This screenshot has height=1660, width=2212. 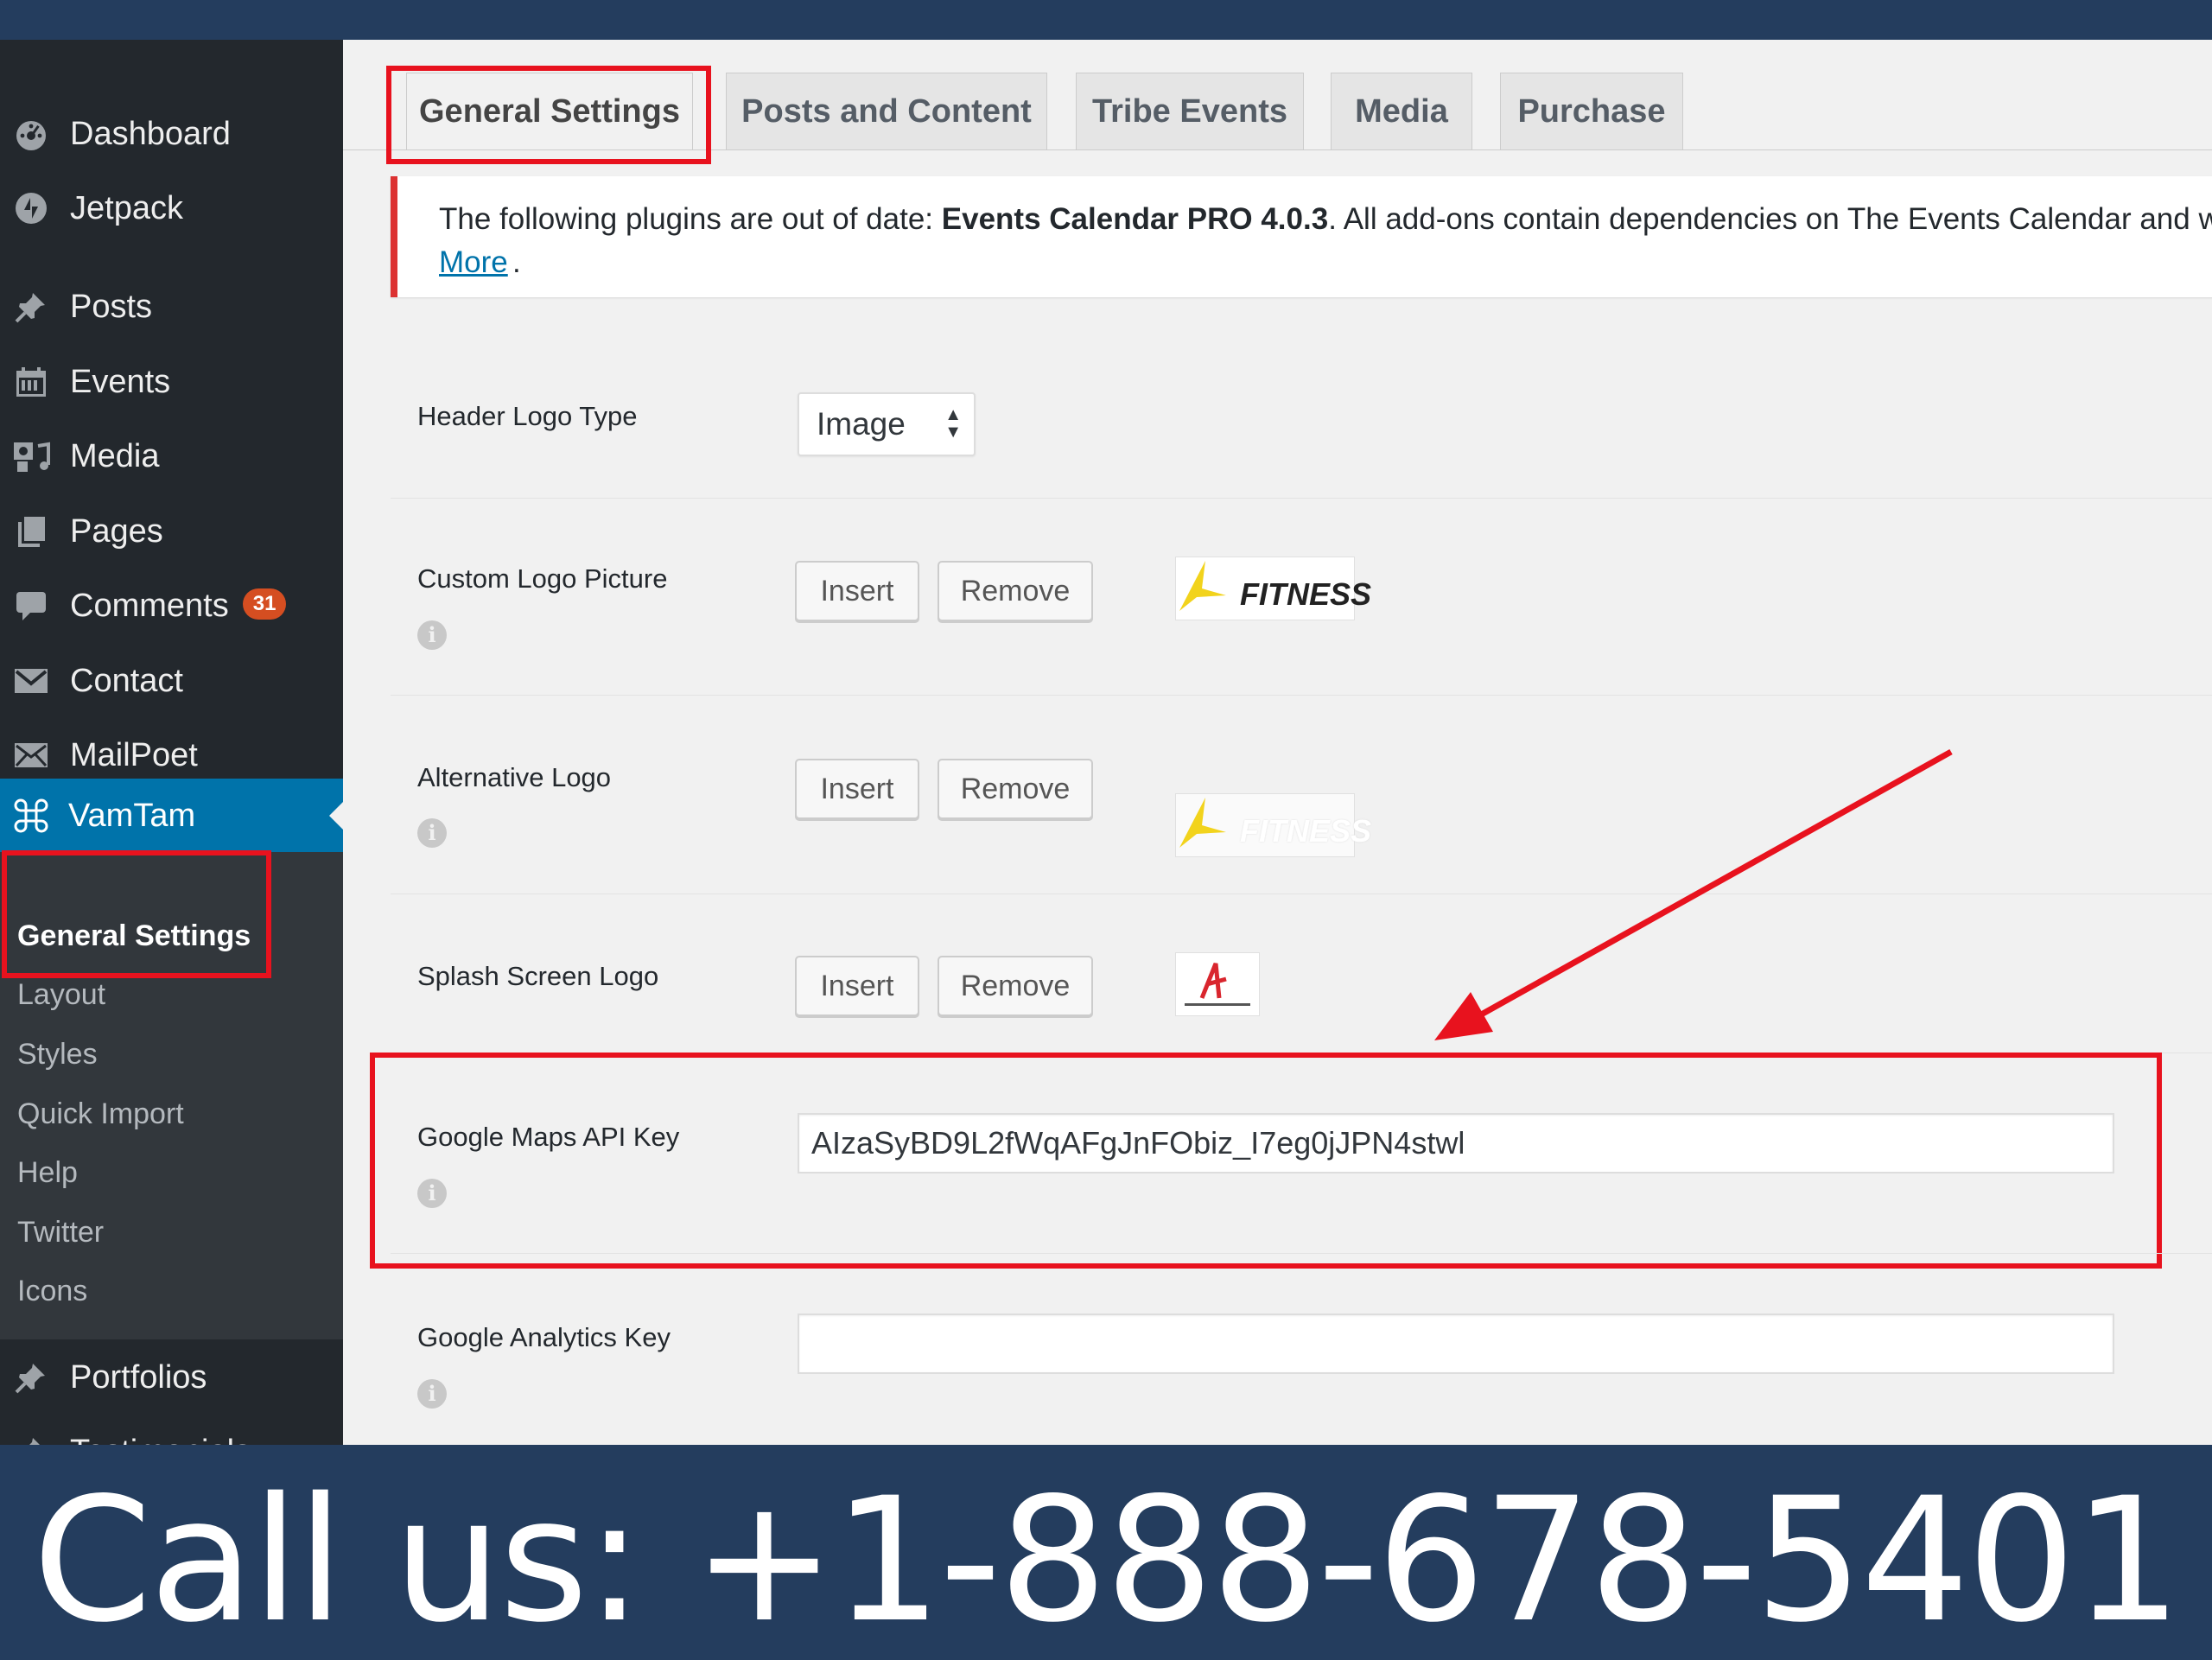 I want to click on sidebar-item-media: Media, so click(x=171, y=456).